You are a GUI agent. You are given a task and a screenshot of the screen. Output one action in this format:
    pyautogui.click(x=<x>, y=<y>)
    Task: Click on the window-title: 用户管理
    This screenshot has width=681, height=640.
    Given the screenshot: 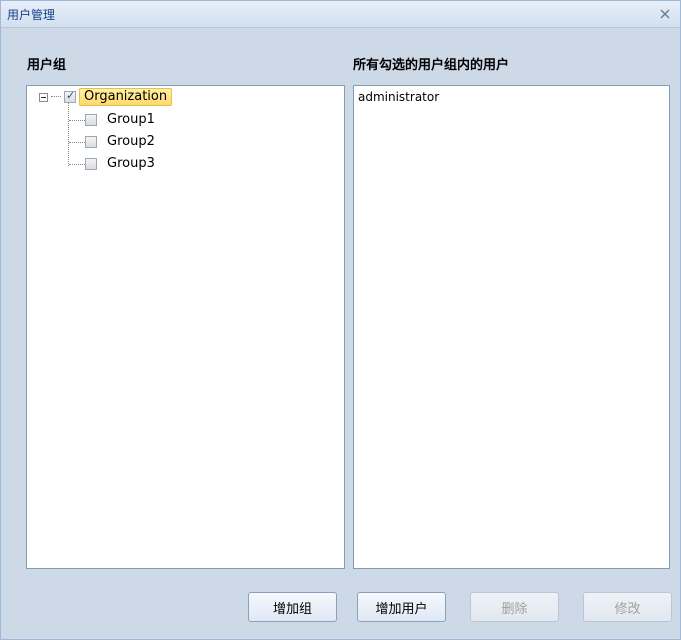 What is the action you would take?
    pyautogui.click(x=31, y=15)
    